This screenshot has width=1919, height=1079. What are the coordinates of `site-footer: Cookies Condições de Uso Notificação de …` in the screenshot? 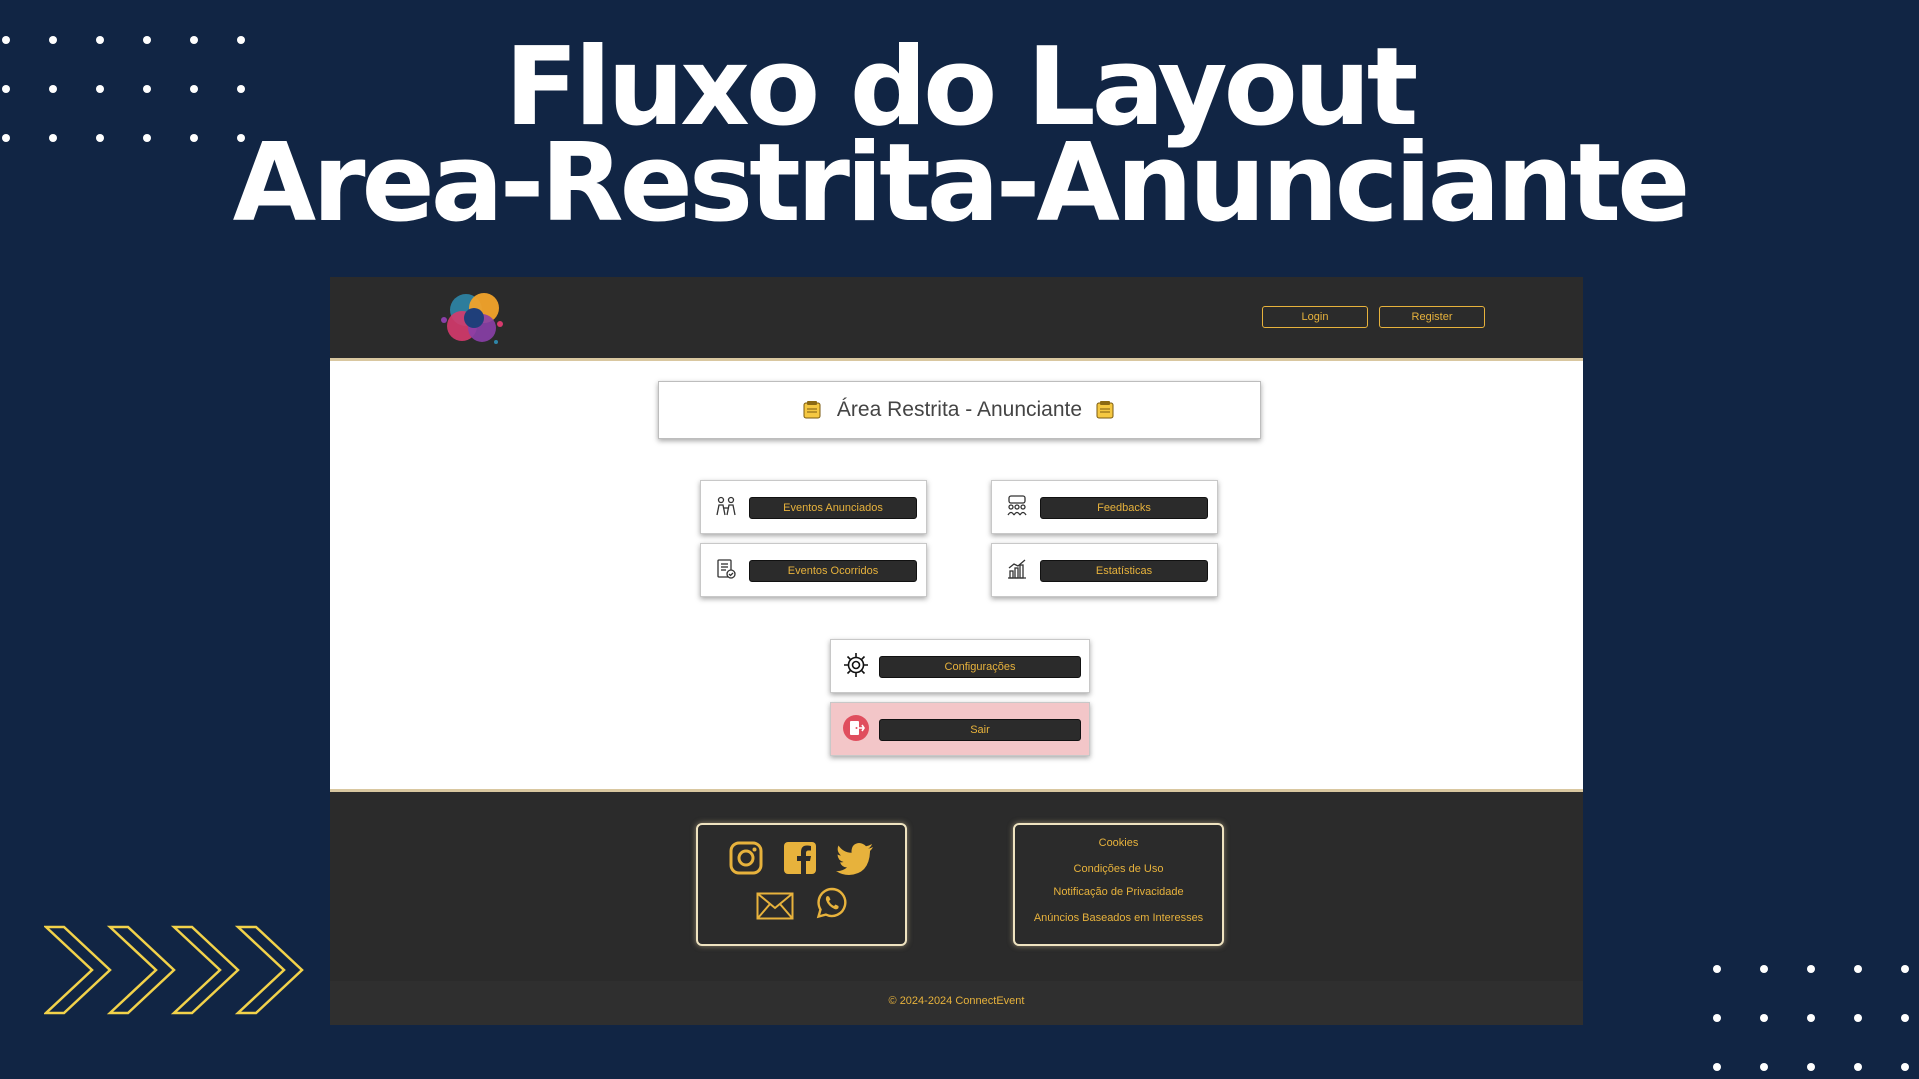 It's located at (956, 907).